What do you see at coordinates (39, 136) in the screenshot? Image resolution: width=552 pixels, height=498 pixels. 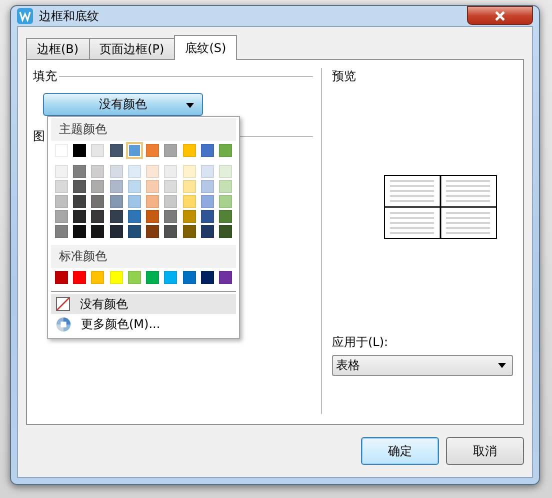 I see `group-label: 图` at bounding box center [39, 136].